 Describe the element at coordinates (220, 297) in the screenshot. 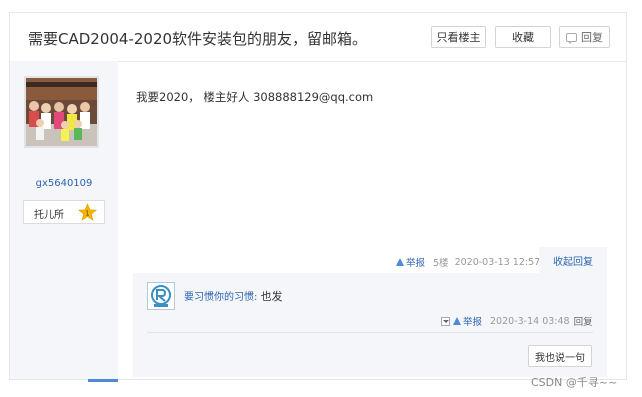

I see `comment-username: 要习惯你的习惯:` at that location.